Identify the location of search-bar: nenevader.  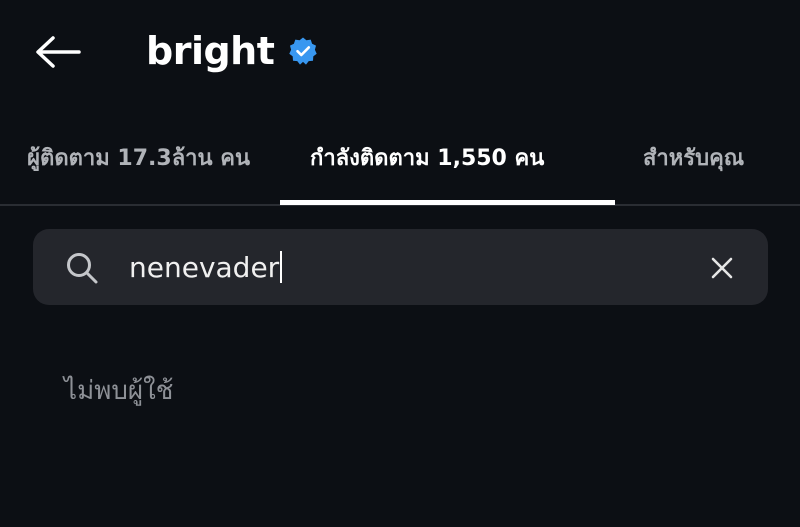
(400, 267).